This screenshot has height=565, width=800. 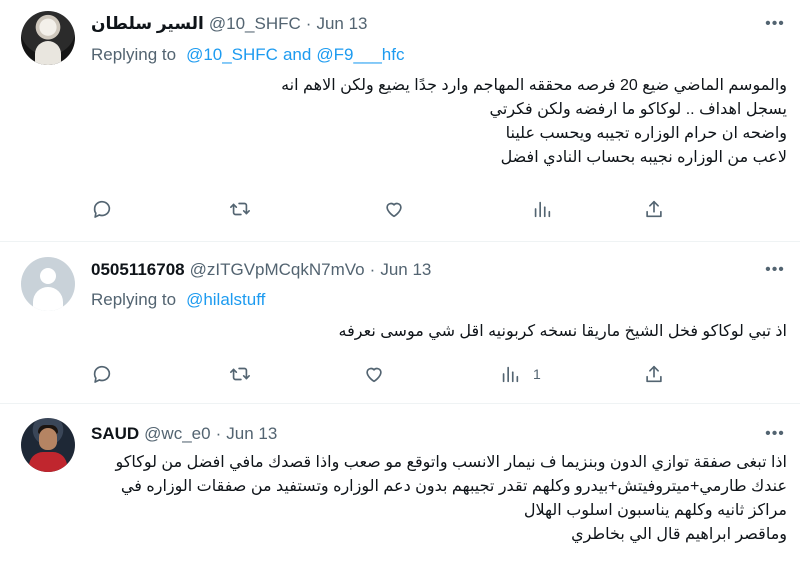 What do you see at coordinates (297, 55) in the screenshot?
I see `replying-to-and: and` at bounding box center [297, 55].